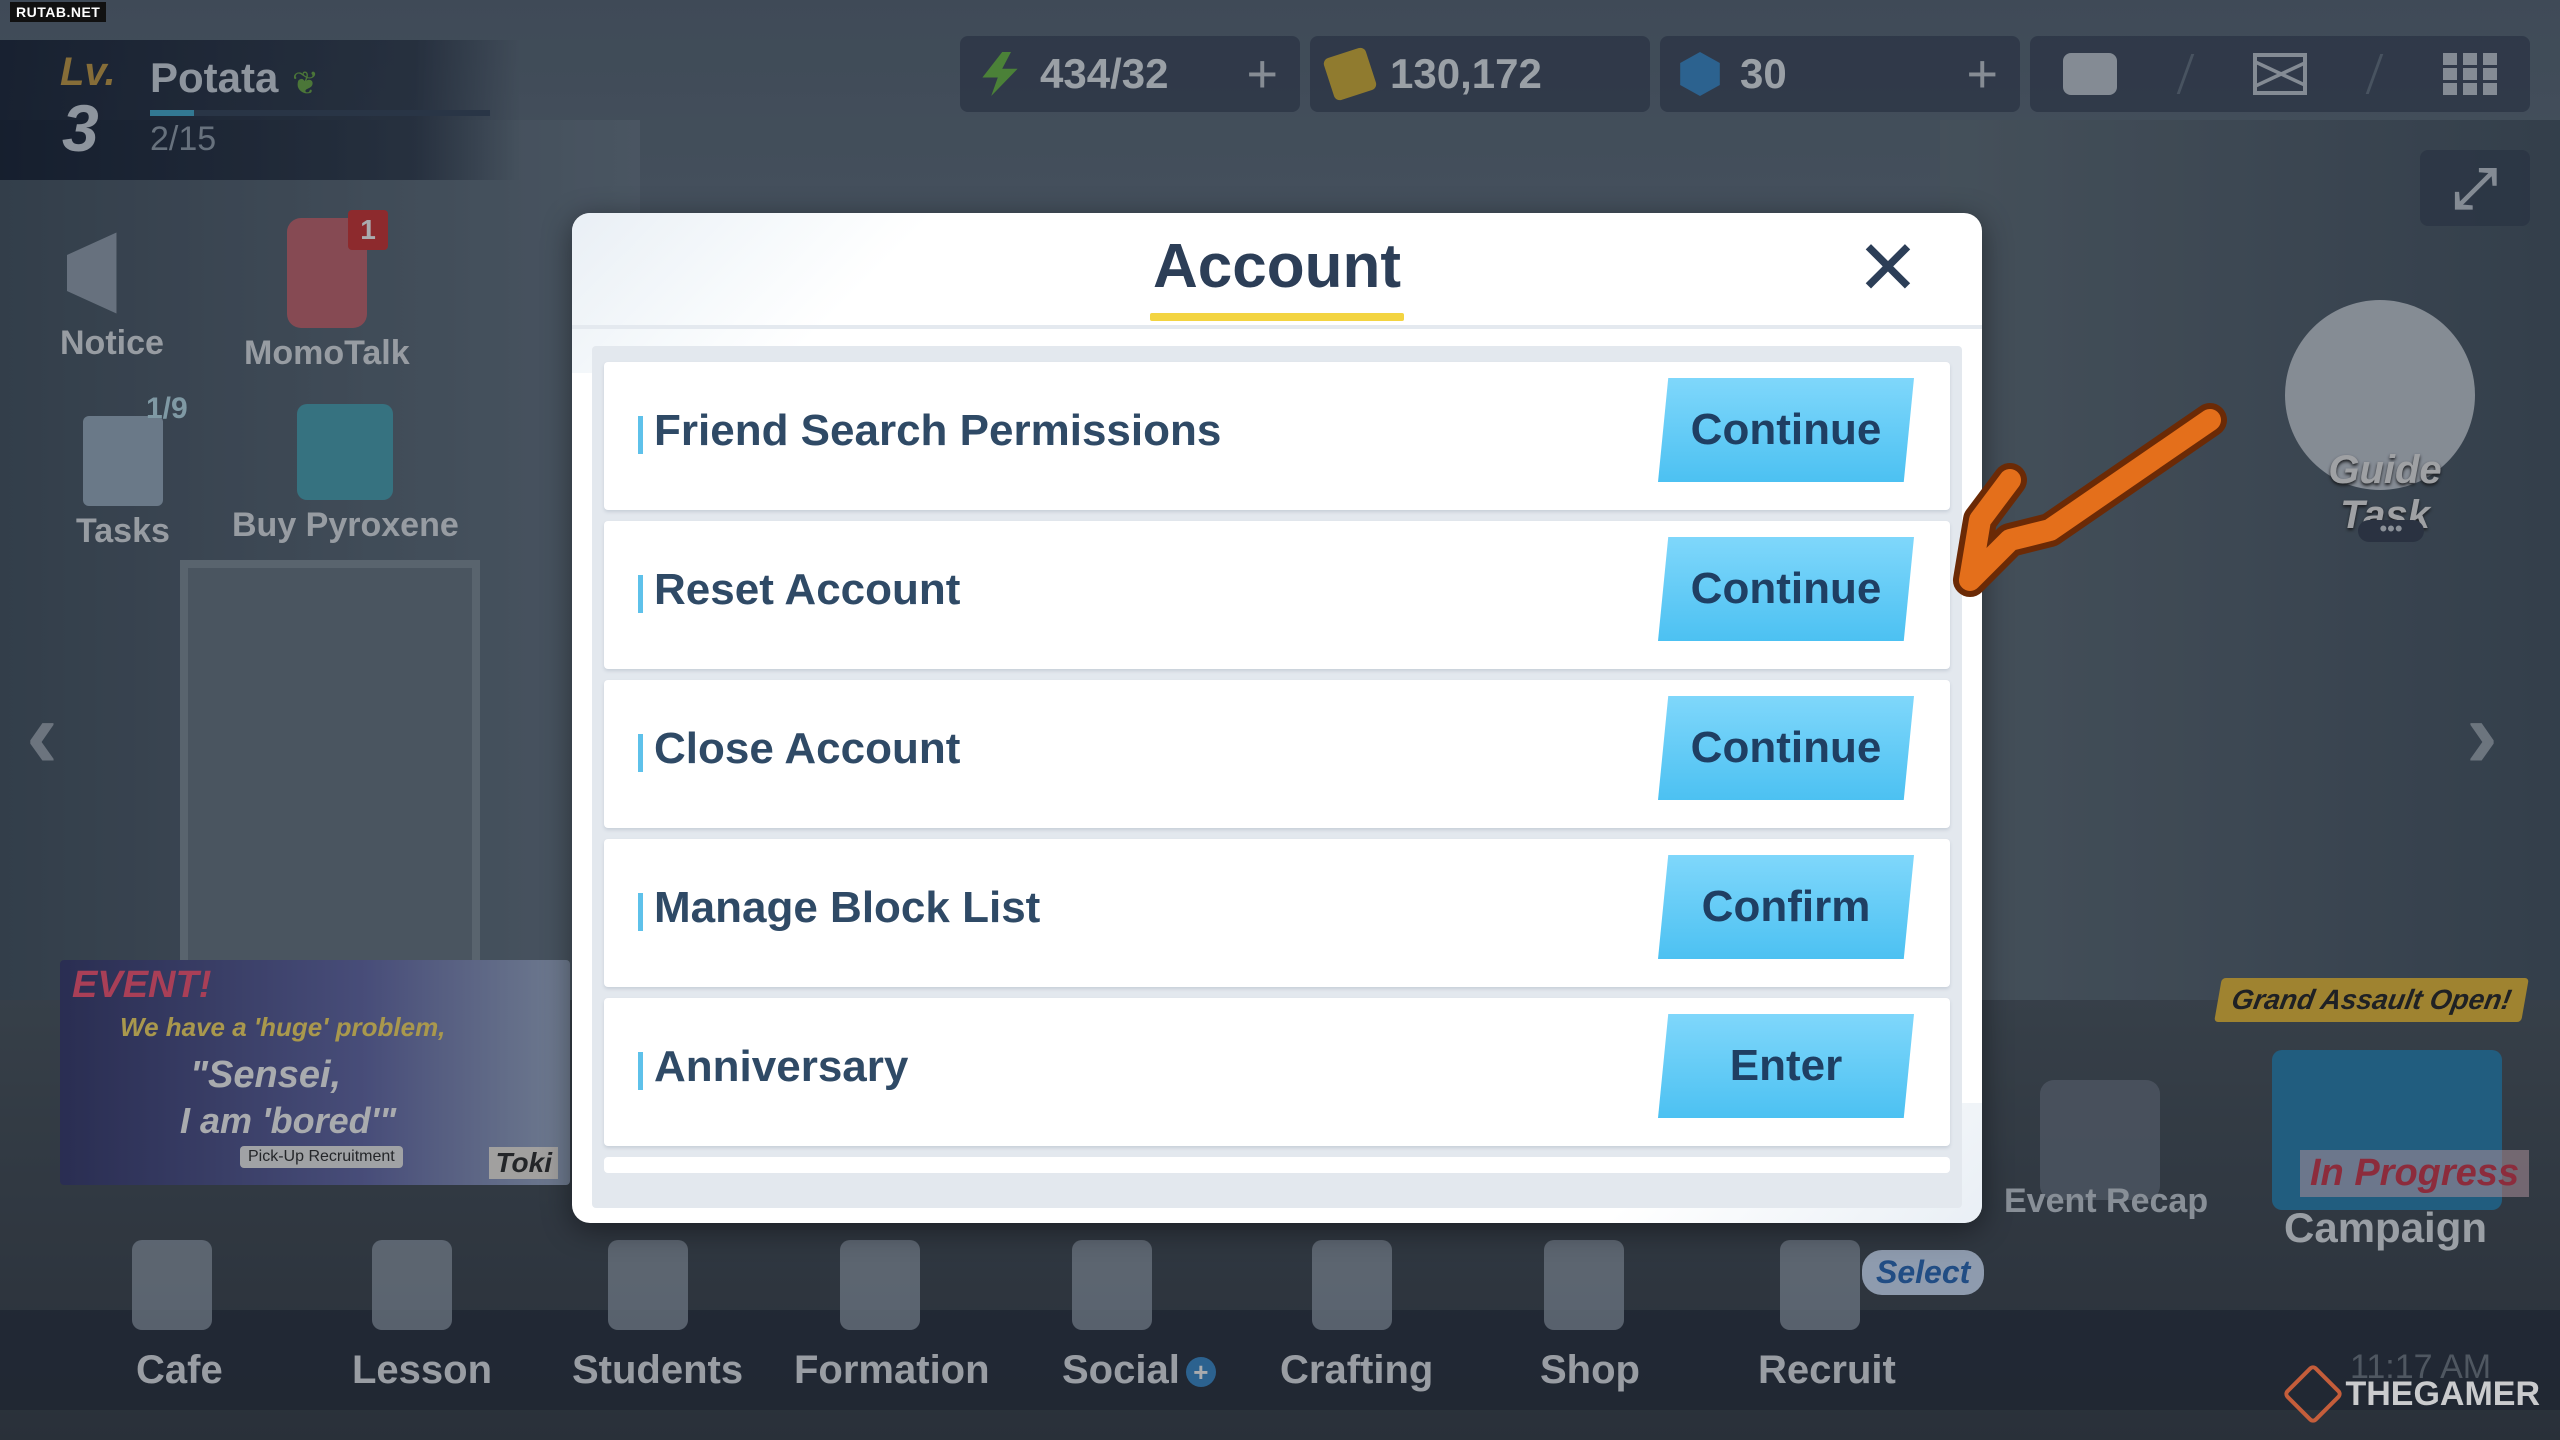 The image size is (2560, 1440). What do you see at coordinates (1277, 317) in the screenshot?
I see `title-underline` at bounding box center [1277, 317].